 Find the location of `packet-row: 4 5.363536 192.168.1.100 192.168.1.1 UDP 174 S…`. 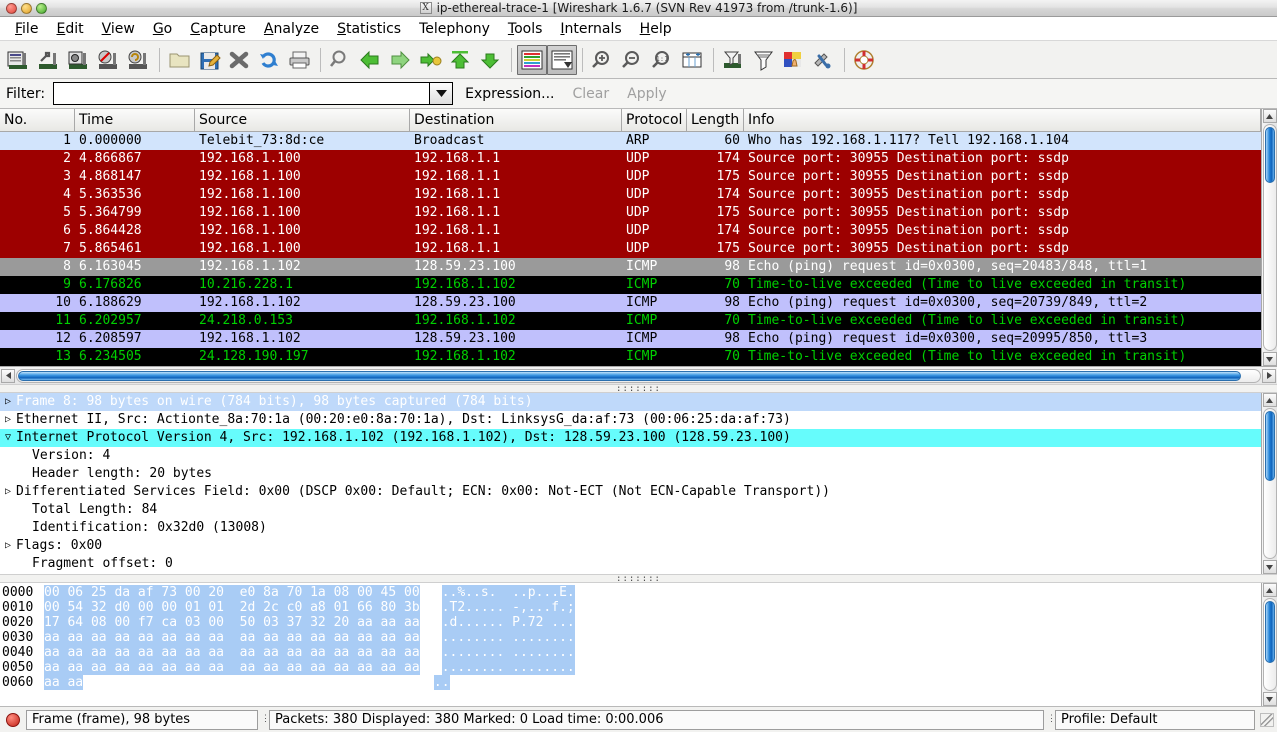

packet-row: 4 5.363536 192.168.1.100 192.168.1.1 UDP 174 S… is located at coordinates (630, 195).